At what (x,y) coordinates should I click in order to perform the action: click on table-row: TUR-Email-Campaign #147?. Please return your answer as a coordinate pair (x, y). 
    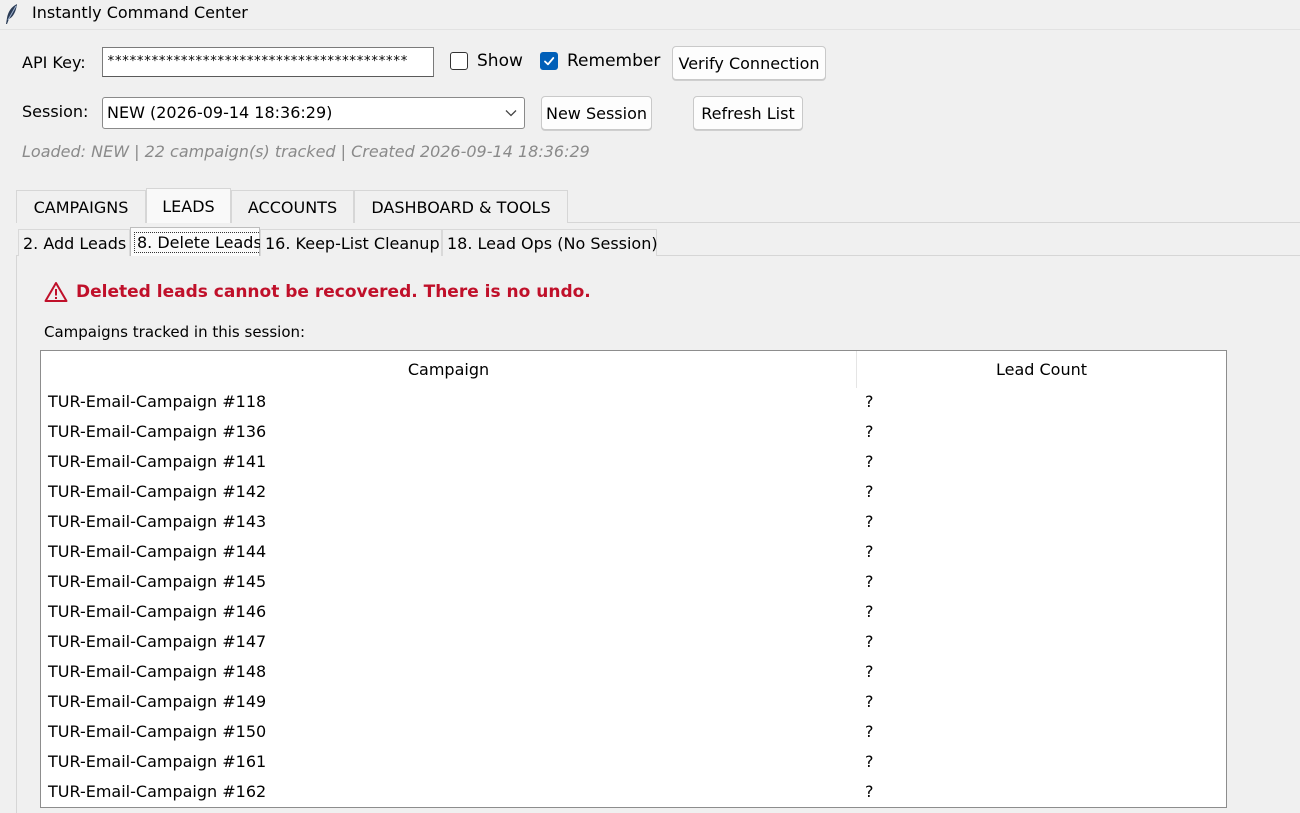
    Looking at the image, I should click on (633, 643).